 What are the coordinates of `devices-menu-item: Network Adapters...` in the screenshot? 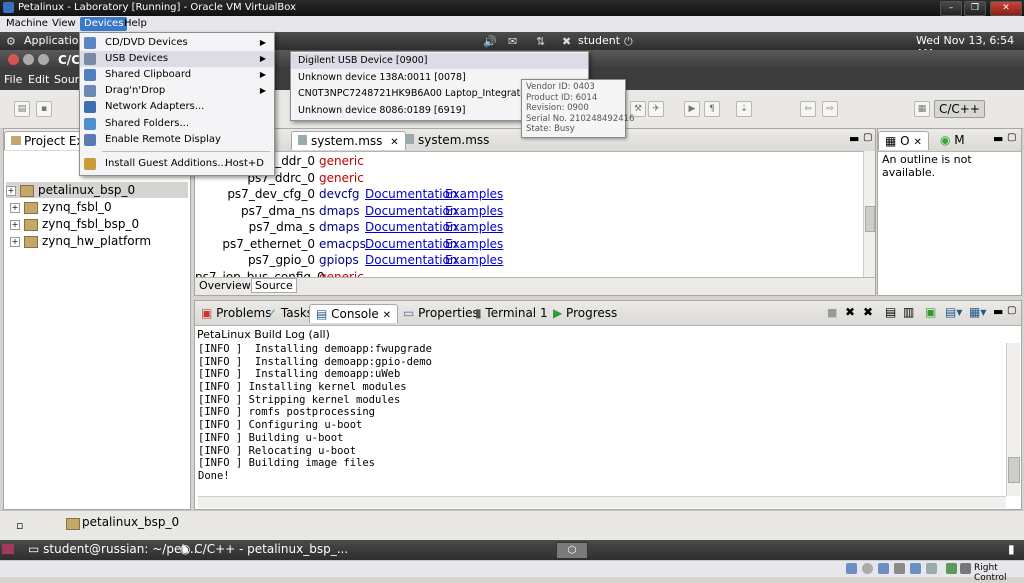 It's located at (177, 107).